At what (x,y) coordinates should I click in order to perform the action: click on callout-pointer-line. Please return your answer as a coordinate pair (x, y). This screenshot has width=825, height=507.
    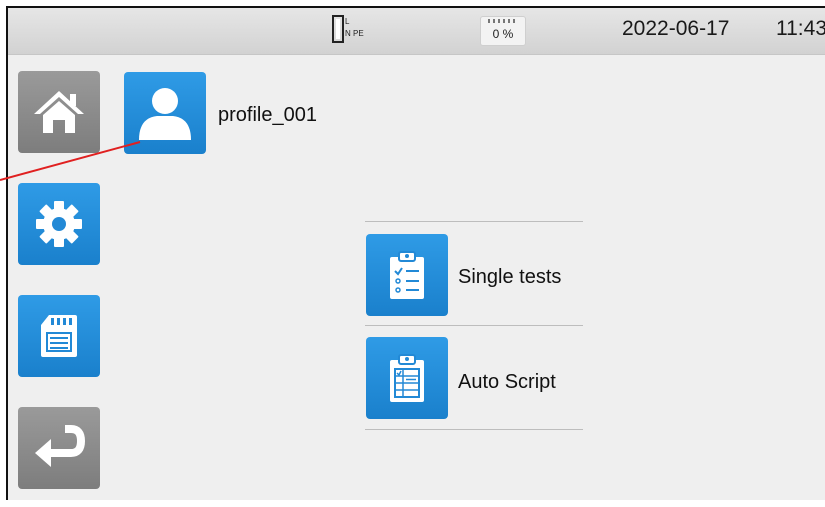
    Looking at the image, I should click on (70, 161).